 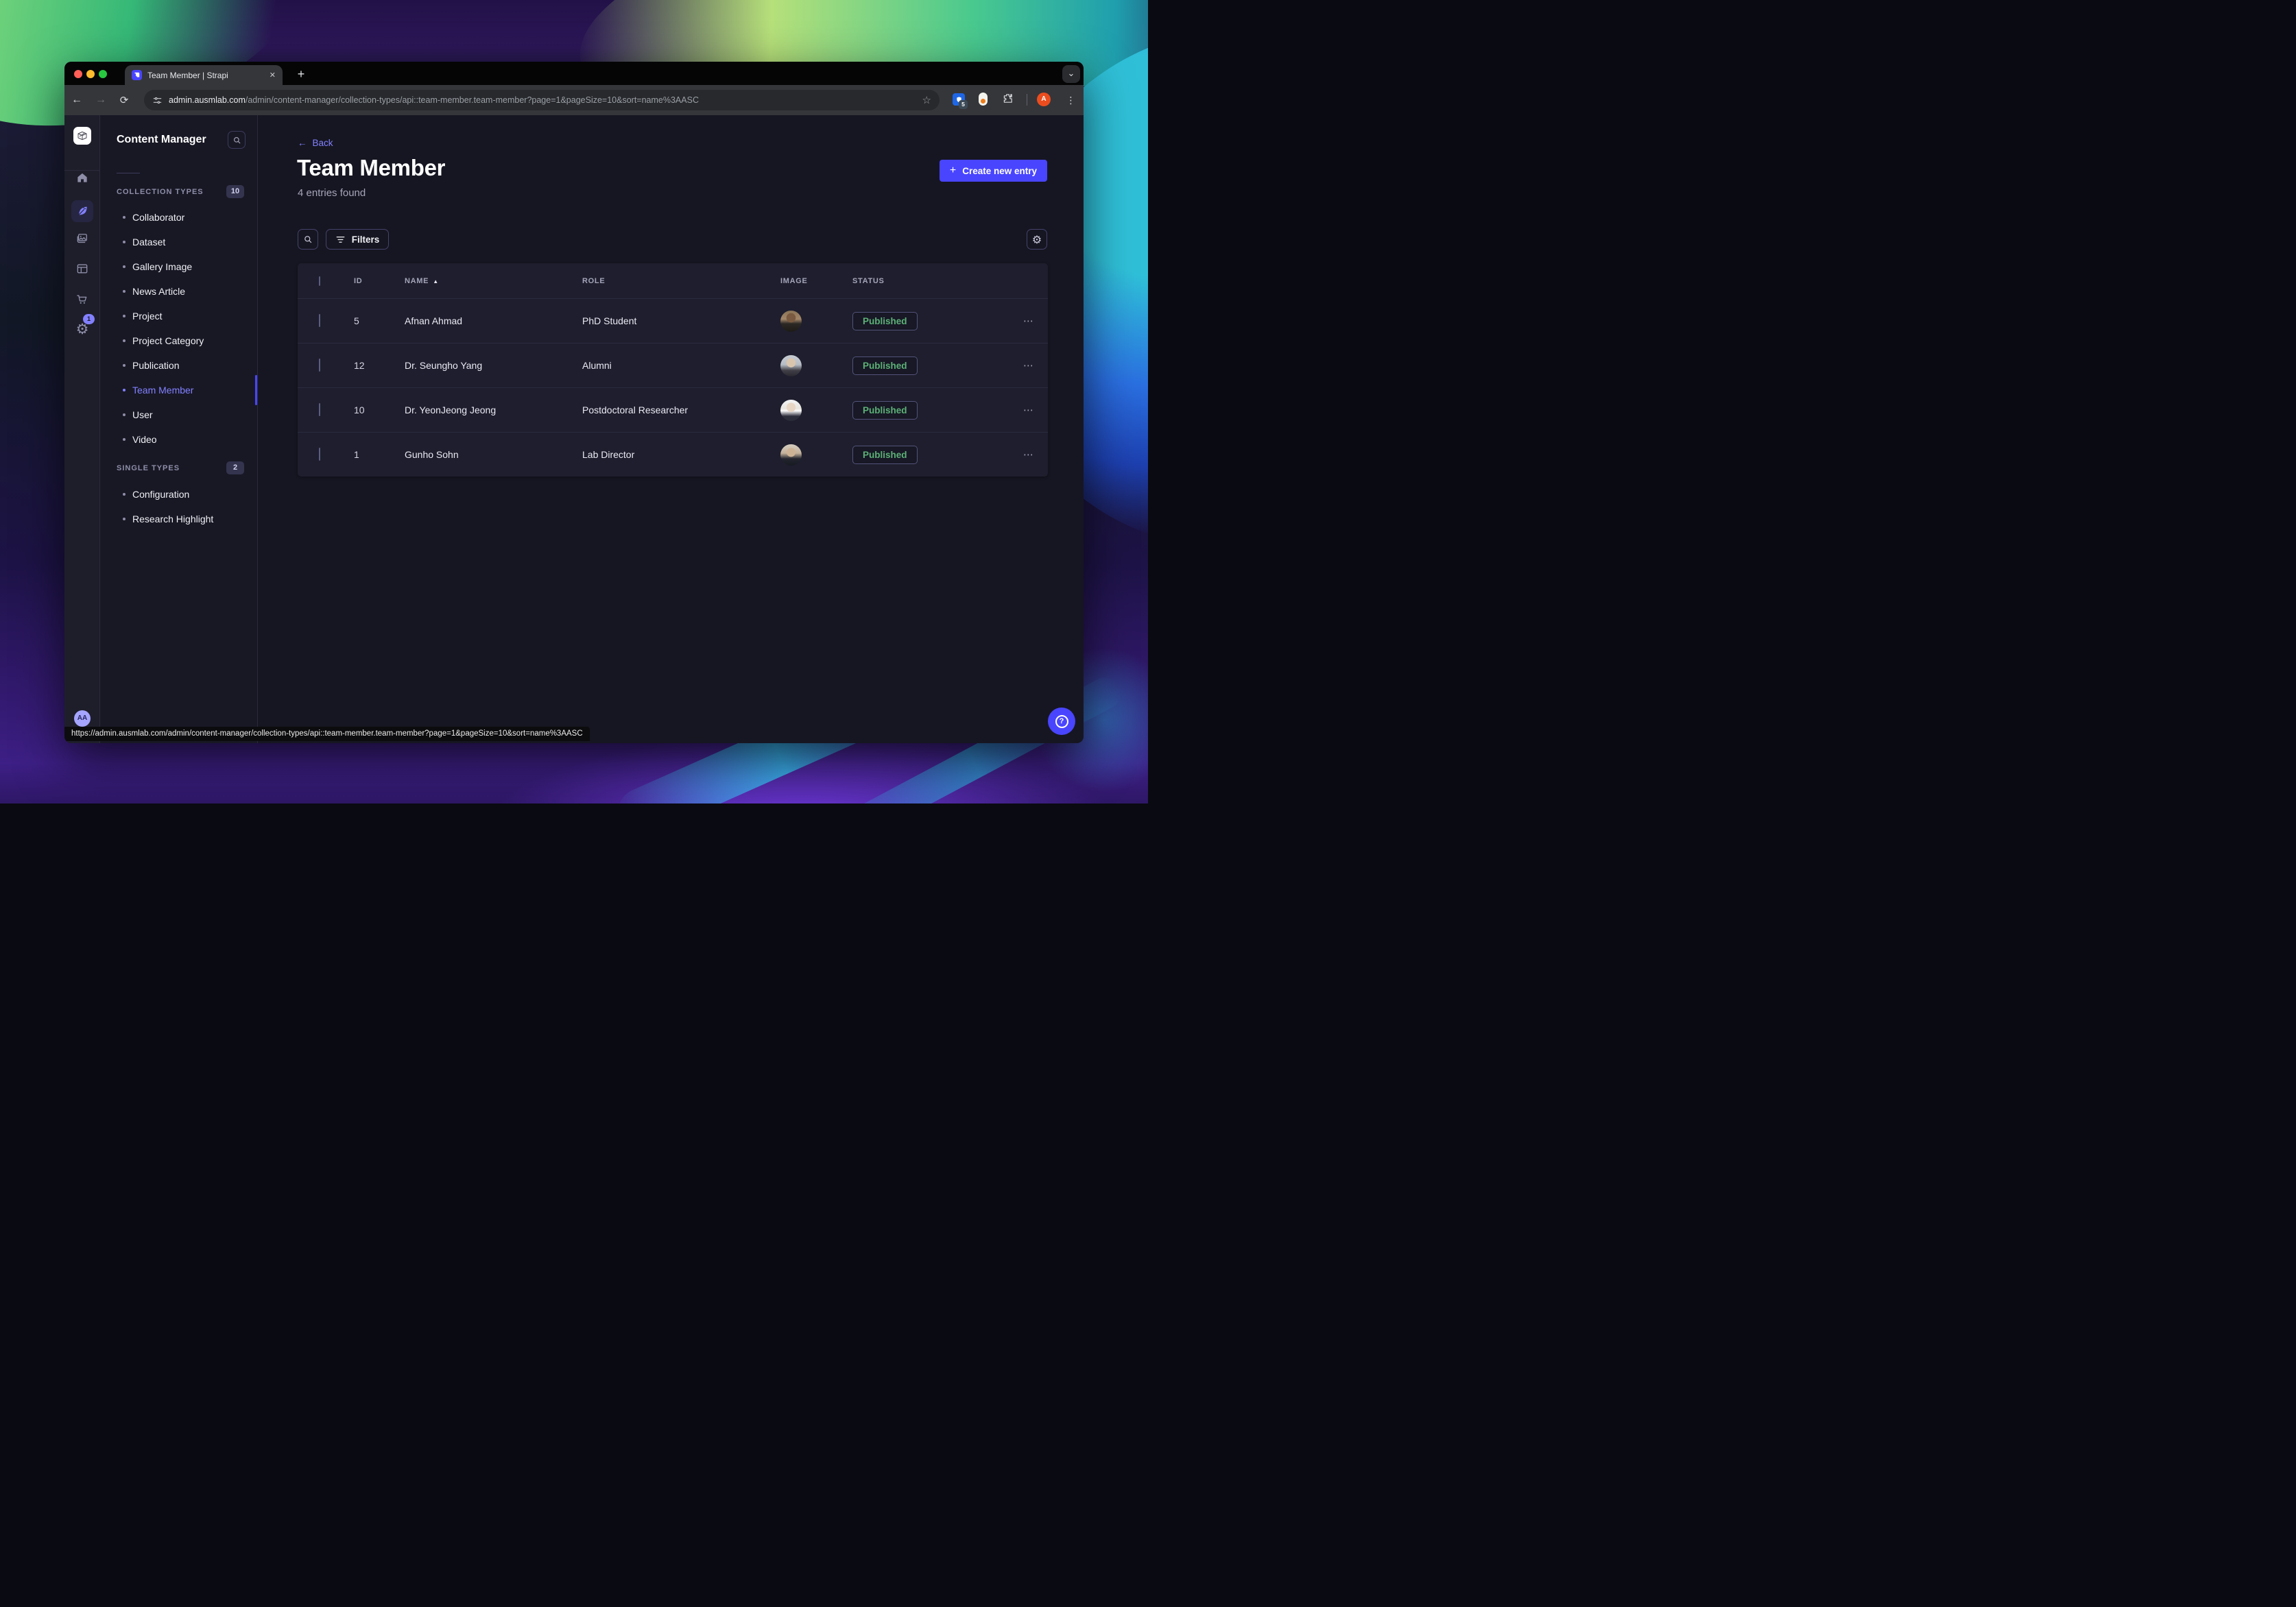 I want to click on cell-name: Afnan Ahmad, so click(x=434, y=320).